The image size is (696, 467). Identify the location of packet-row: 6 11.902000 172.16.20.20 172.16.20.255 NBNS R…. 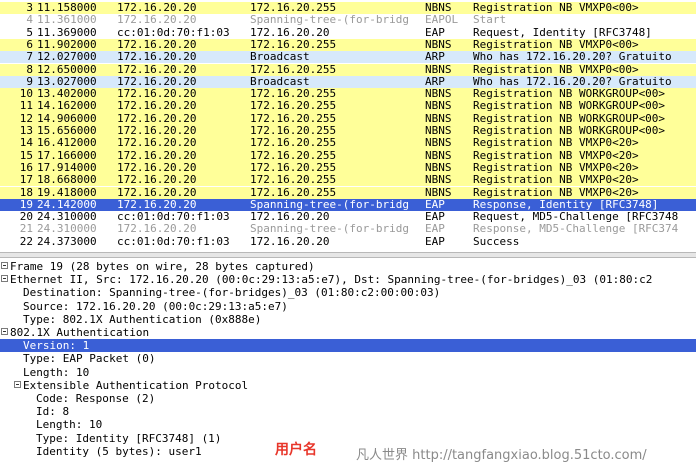
(348, 45).